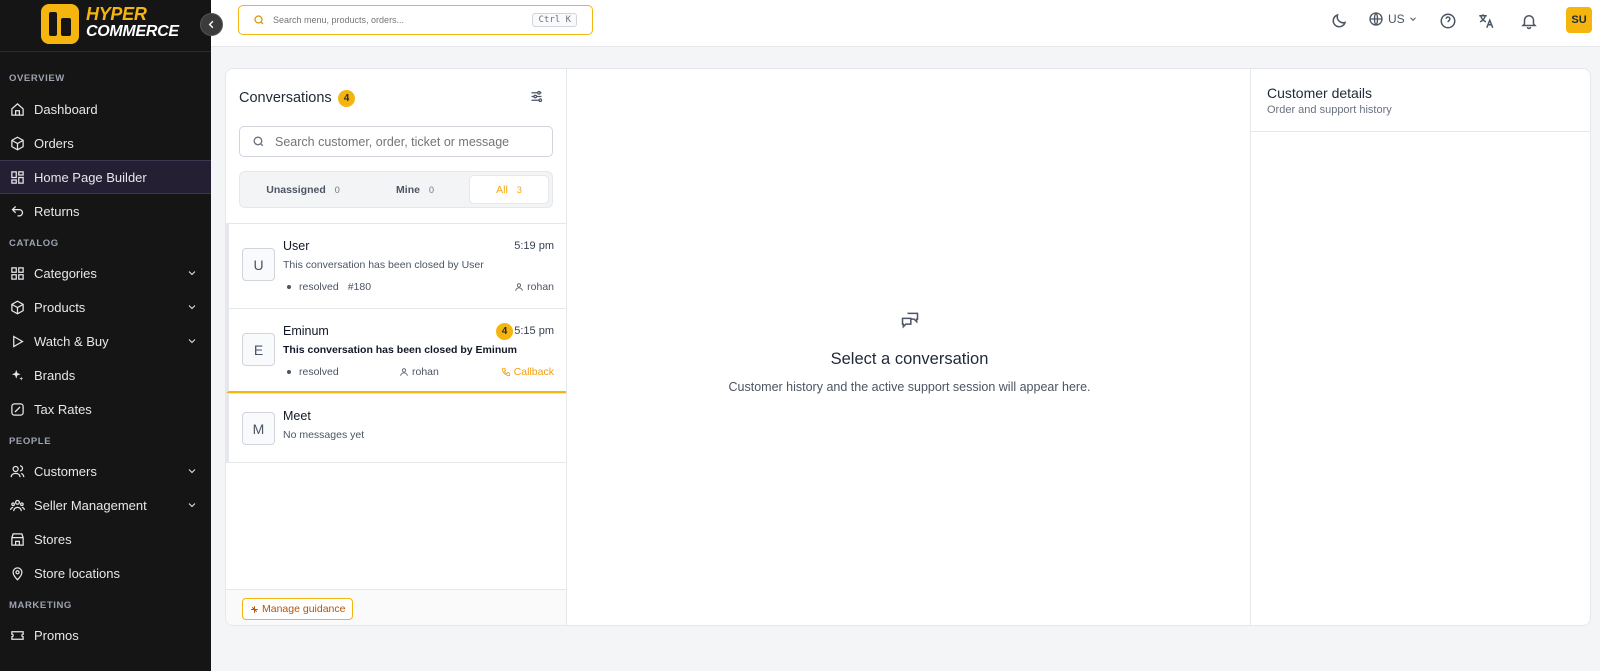  I want to click on sidebar-item-label: Tax Rates, so click(63, 409).